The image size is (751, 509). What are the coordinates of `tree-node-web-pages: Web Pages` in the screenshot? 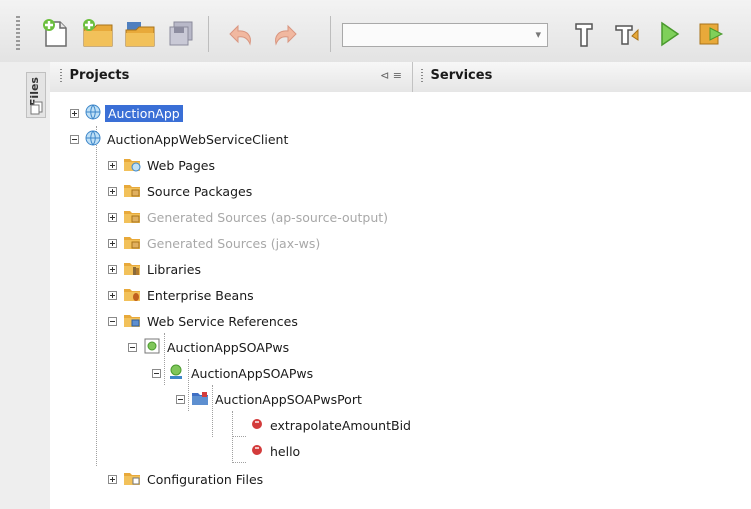 It's located at (161, 165).